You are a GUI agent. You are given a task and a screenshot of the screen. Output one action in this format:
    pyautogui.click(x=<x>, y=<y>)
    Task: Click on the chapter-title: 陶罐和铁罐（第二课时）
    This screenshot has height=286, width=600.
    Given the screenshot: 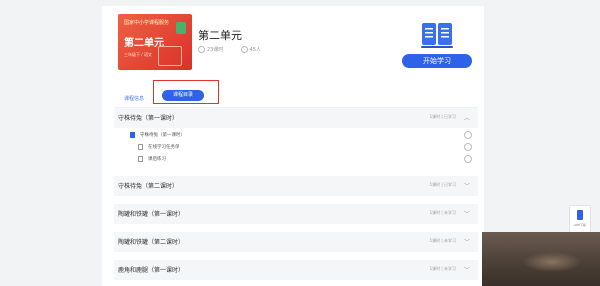 What is the action you would take?
    pyautogui.click(x=151, y=242)
    